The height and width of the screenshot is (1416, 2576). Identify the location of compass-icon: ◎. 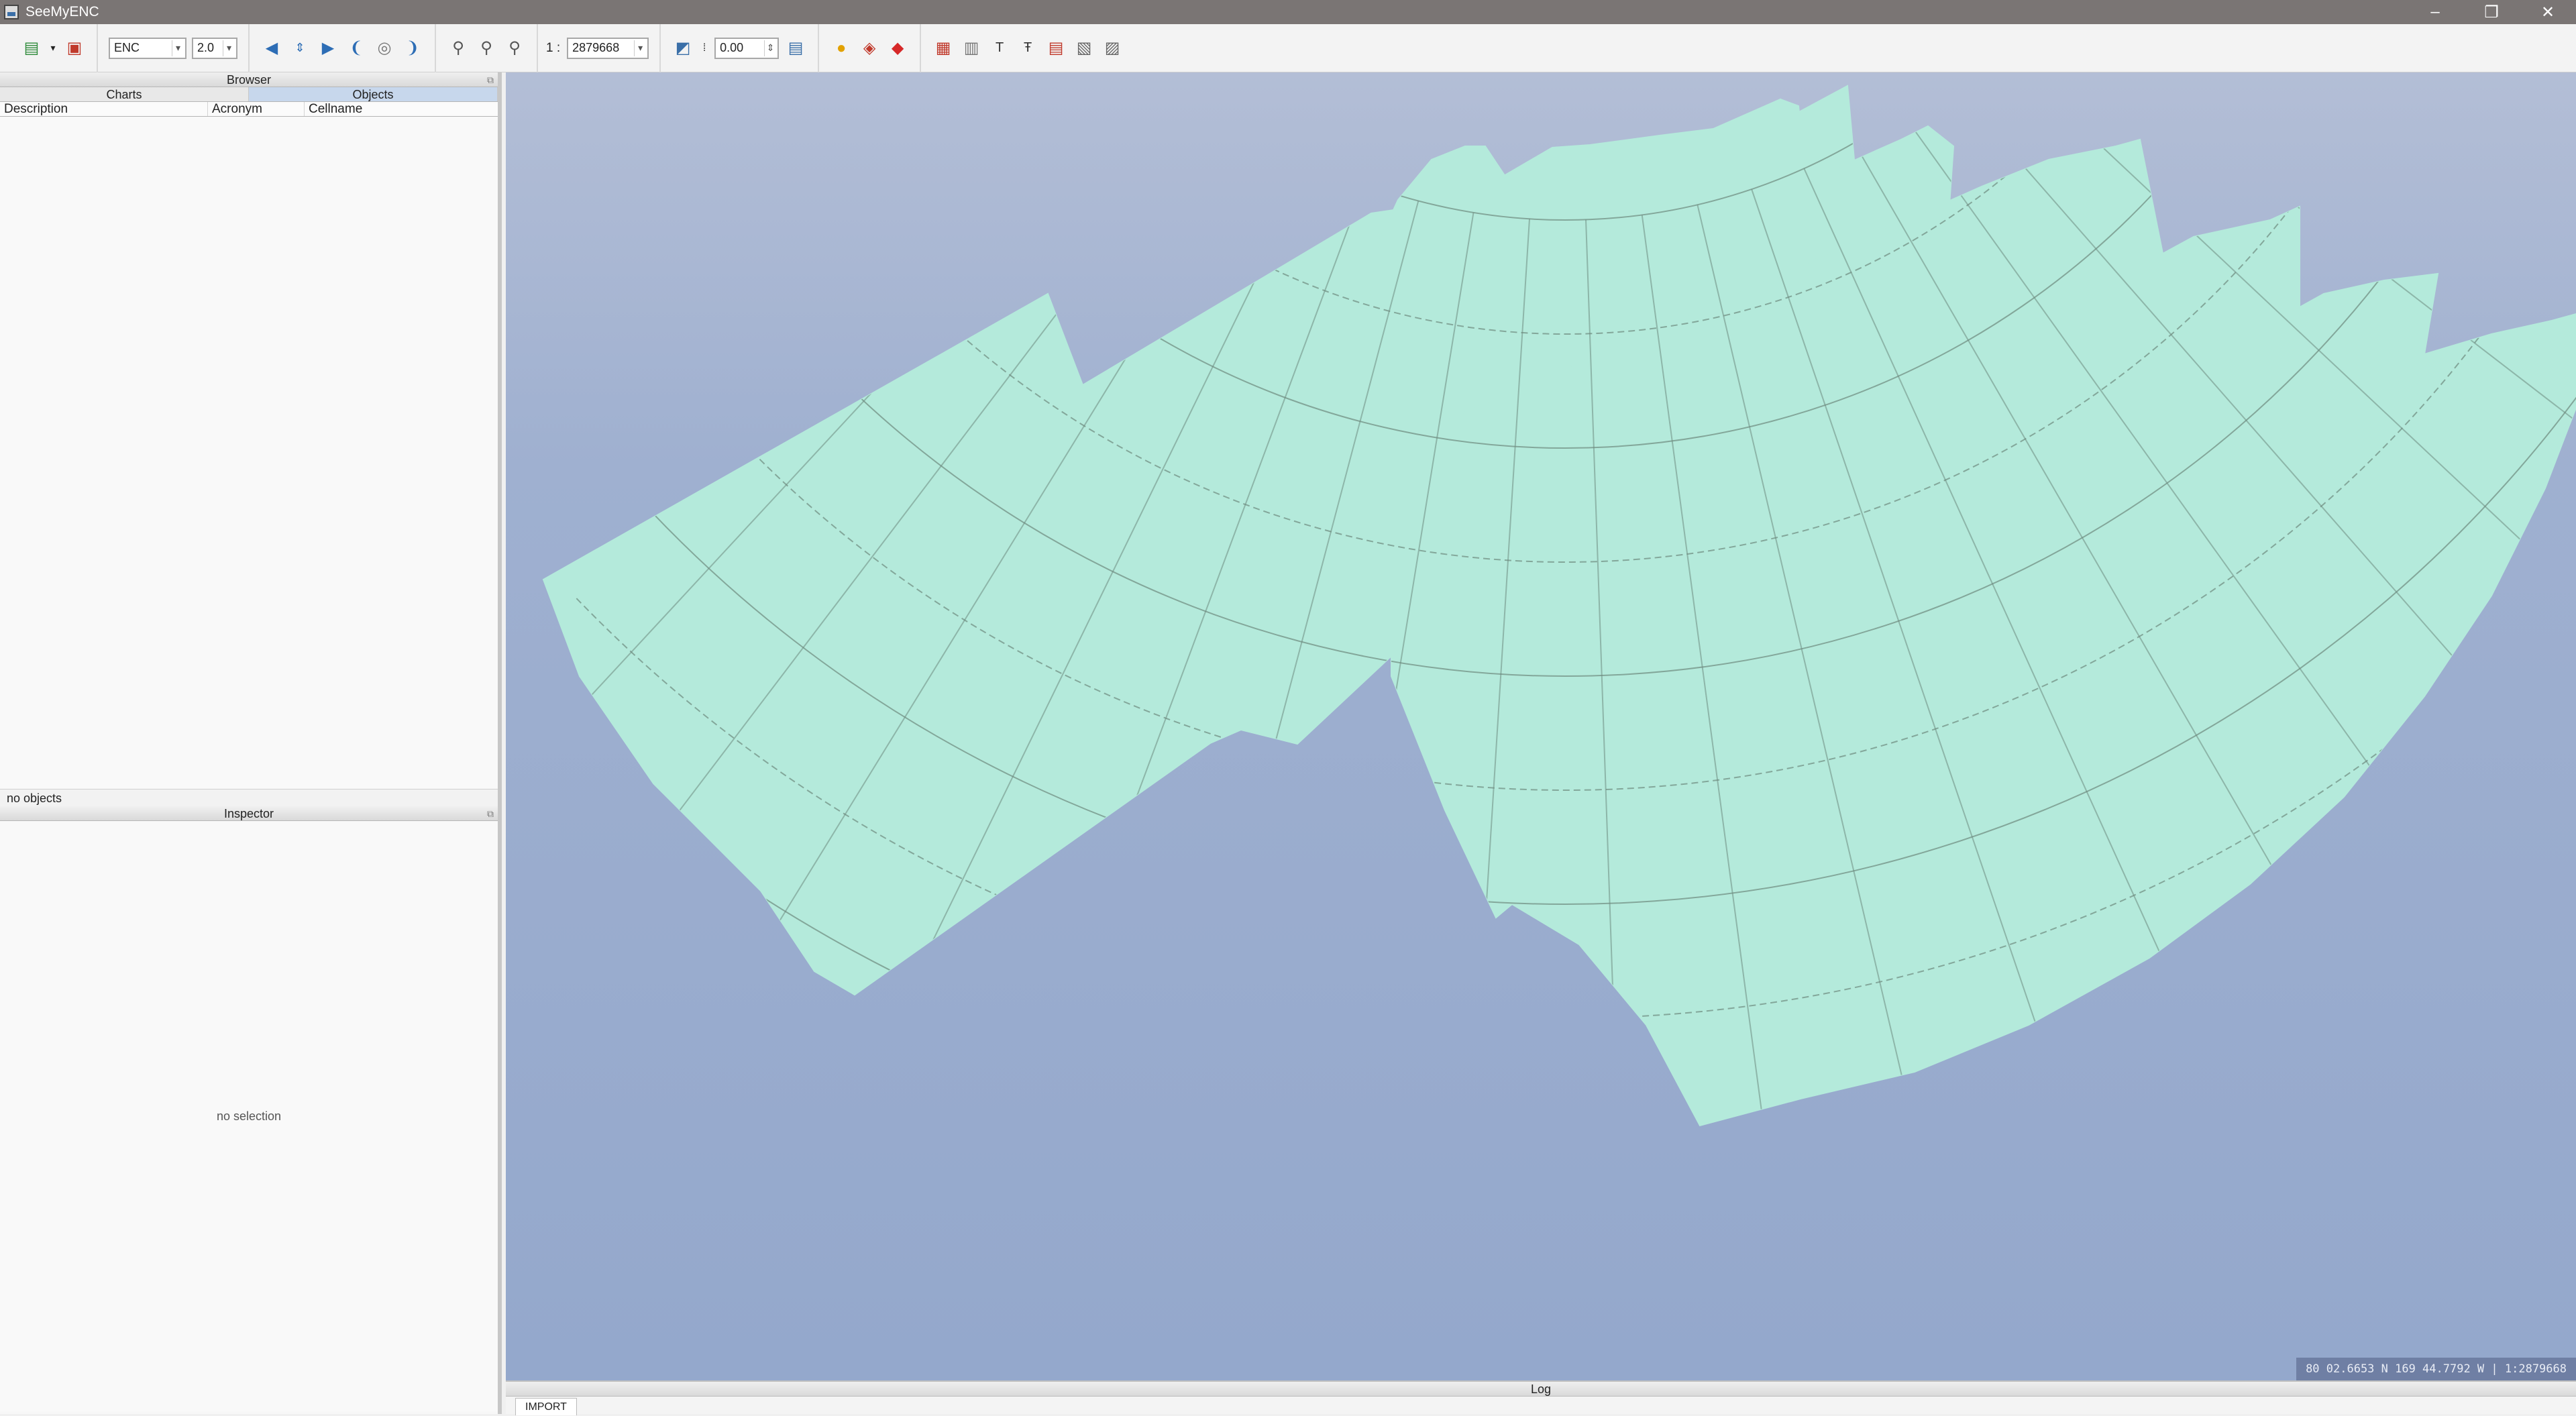
(384, 48).